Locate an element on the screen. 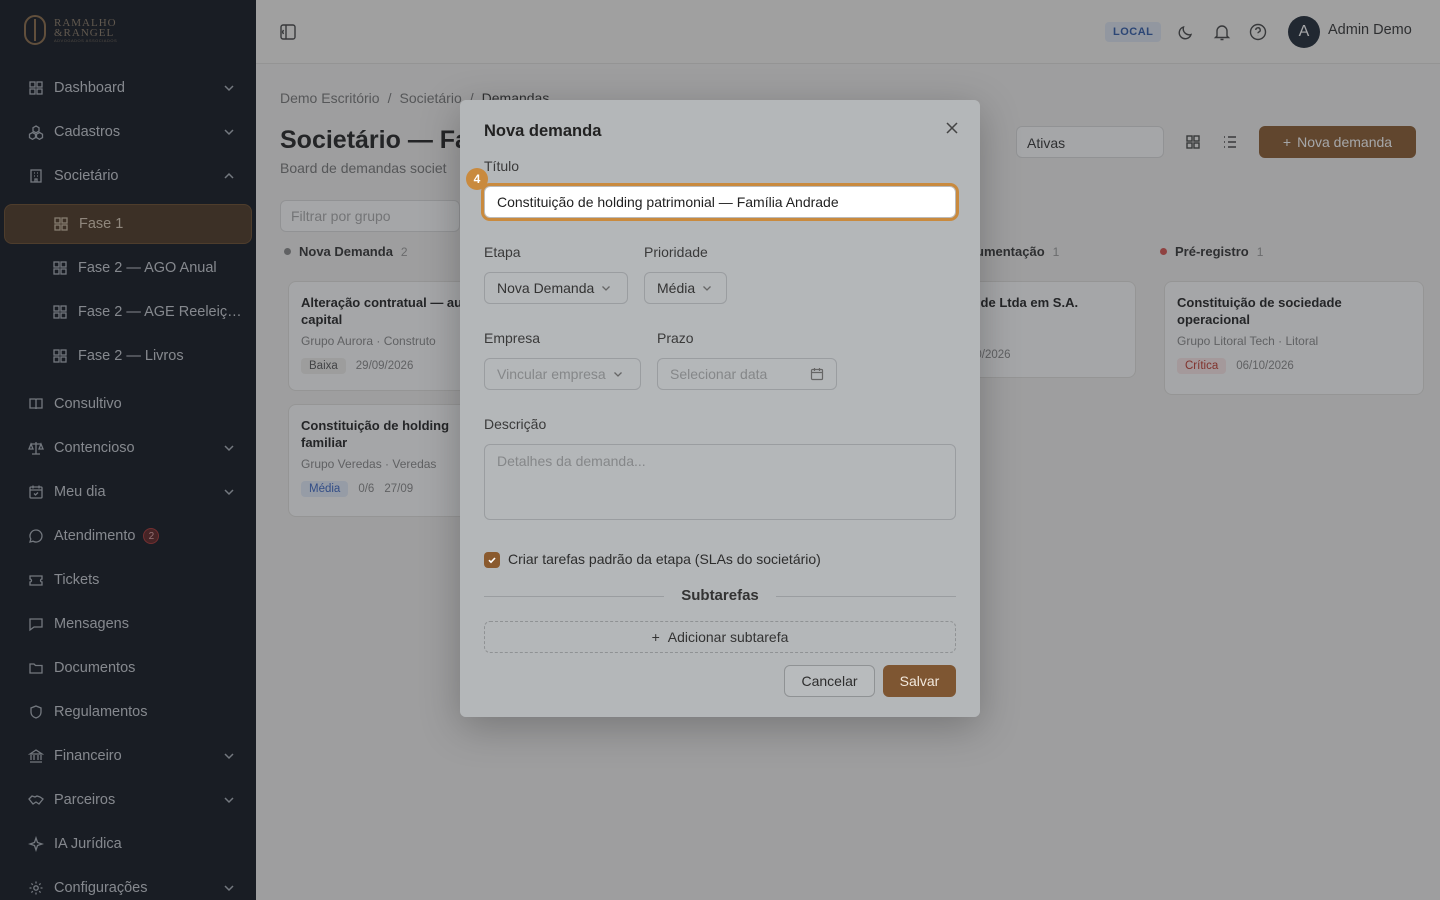 The width and height of the screenshot is (1440, 900). add-subtask-button: + Adicionar subtarefa is located at coordinates (720, 637).